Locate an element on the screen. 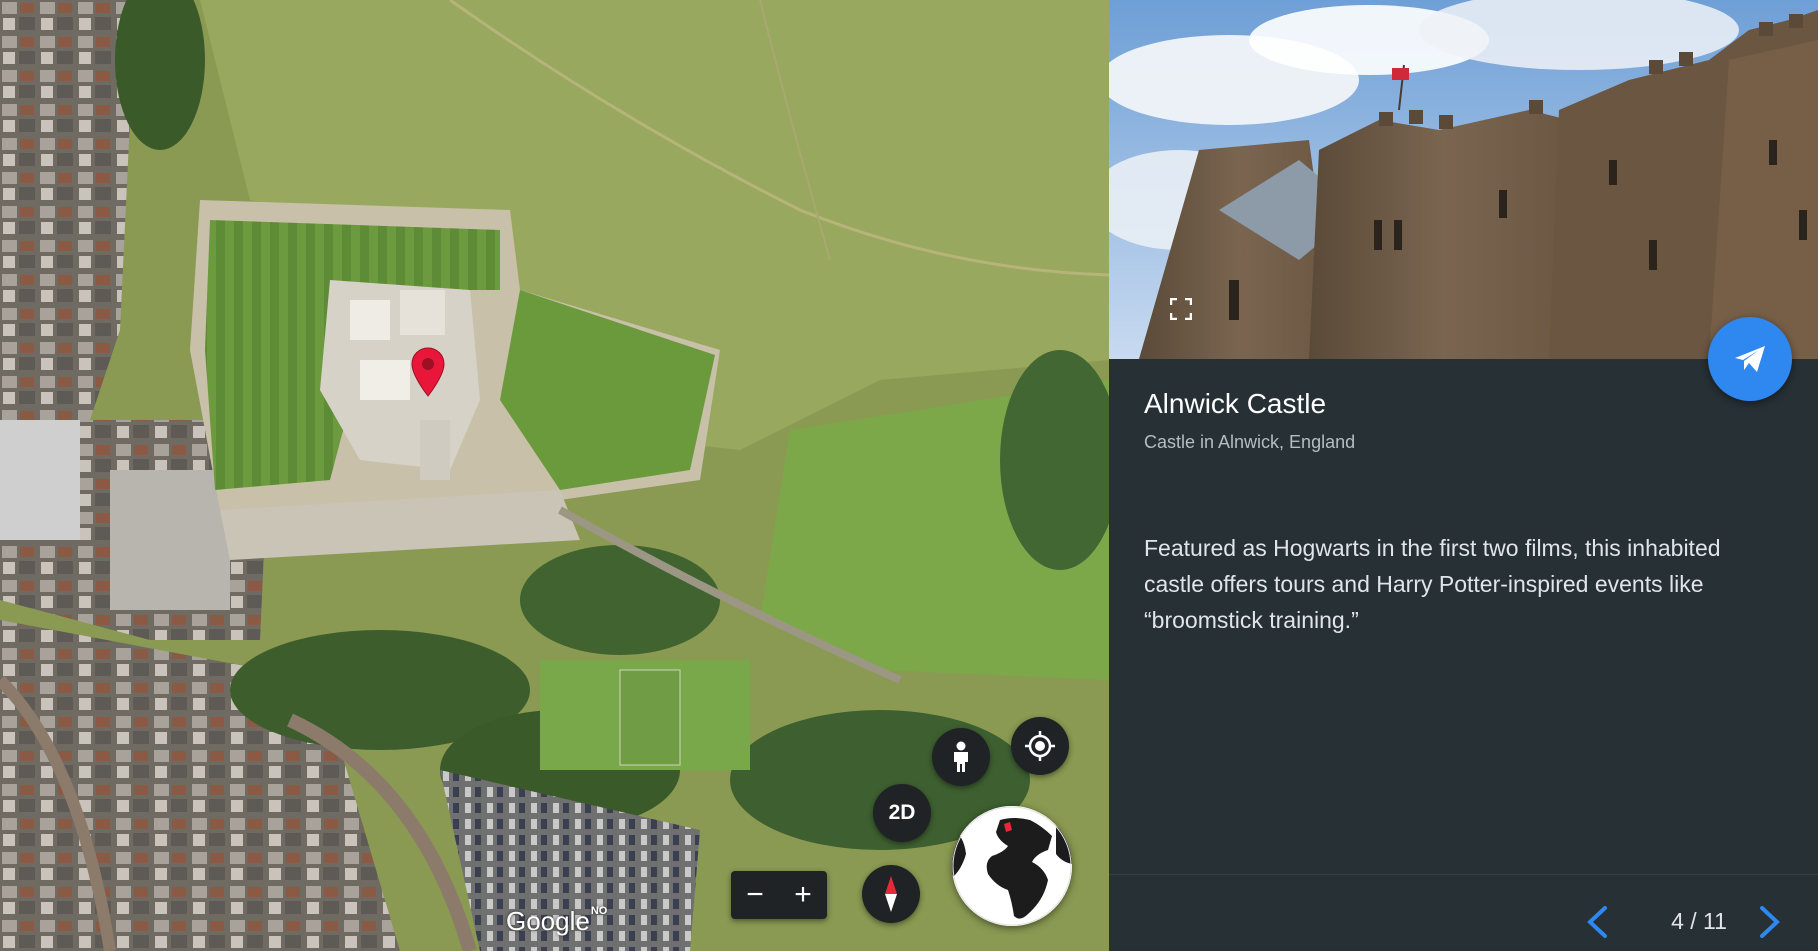 Image resolution: width=1818 pixels, height=951 pixels. compass-icon is located at coordinates (891, 894).